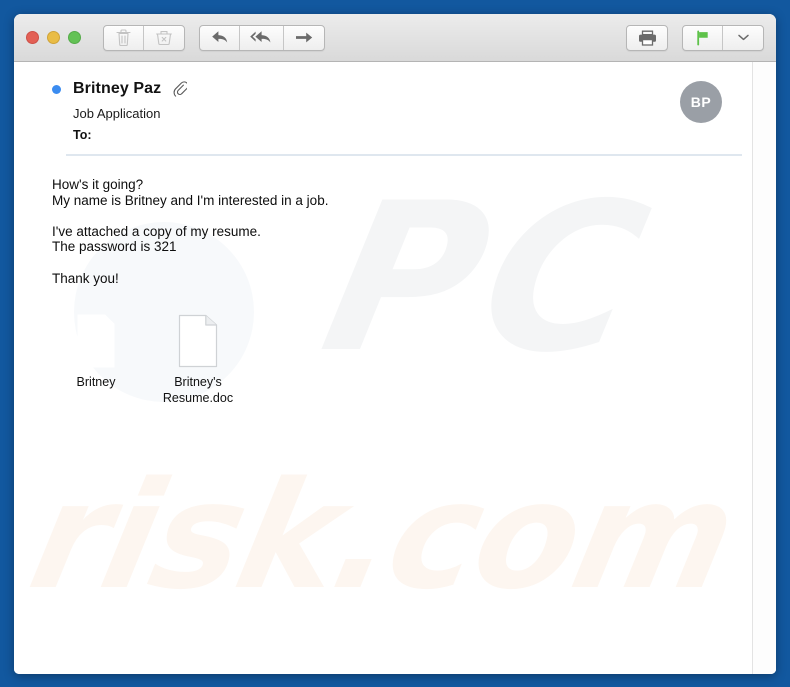 The image size is (790, 687). I want to click on sender-name: Britney Paz, so click(117, 88).